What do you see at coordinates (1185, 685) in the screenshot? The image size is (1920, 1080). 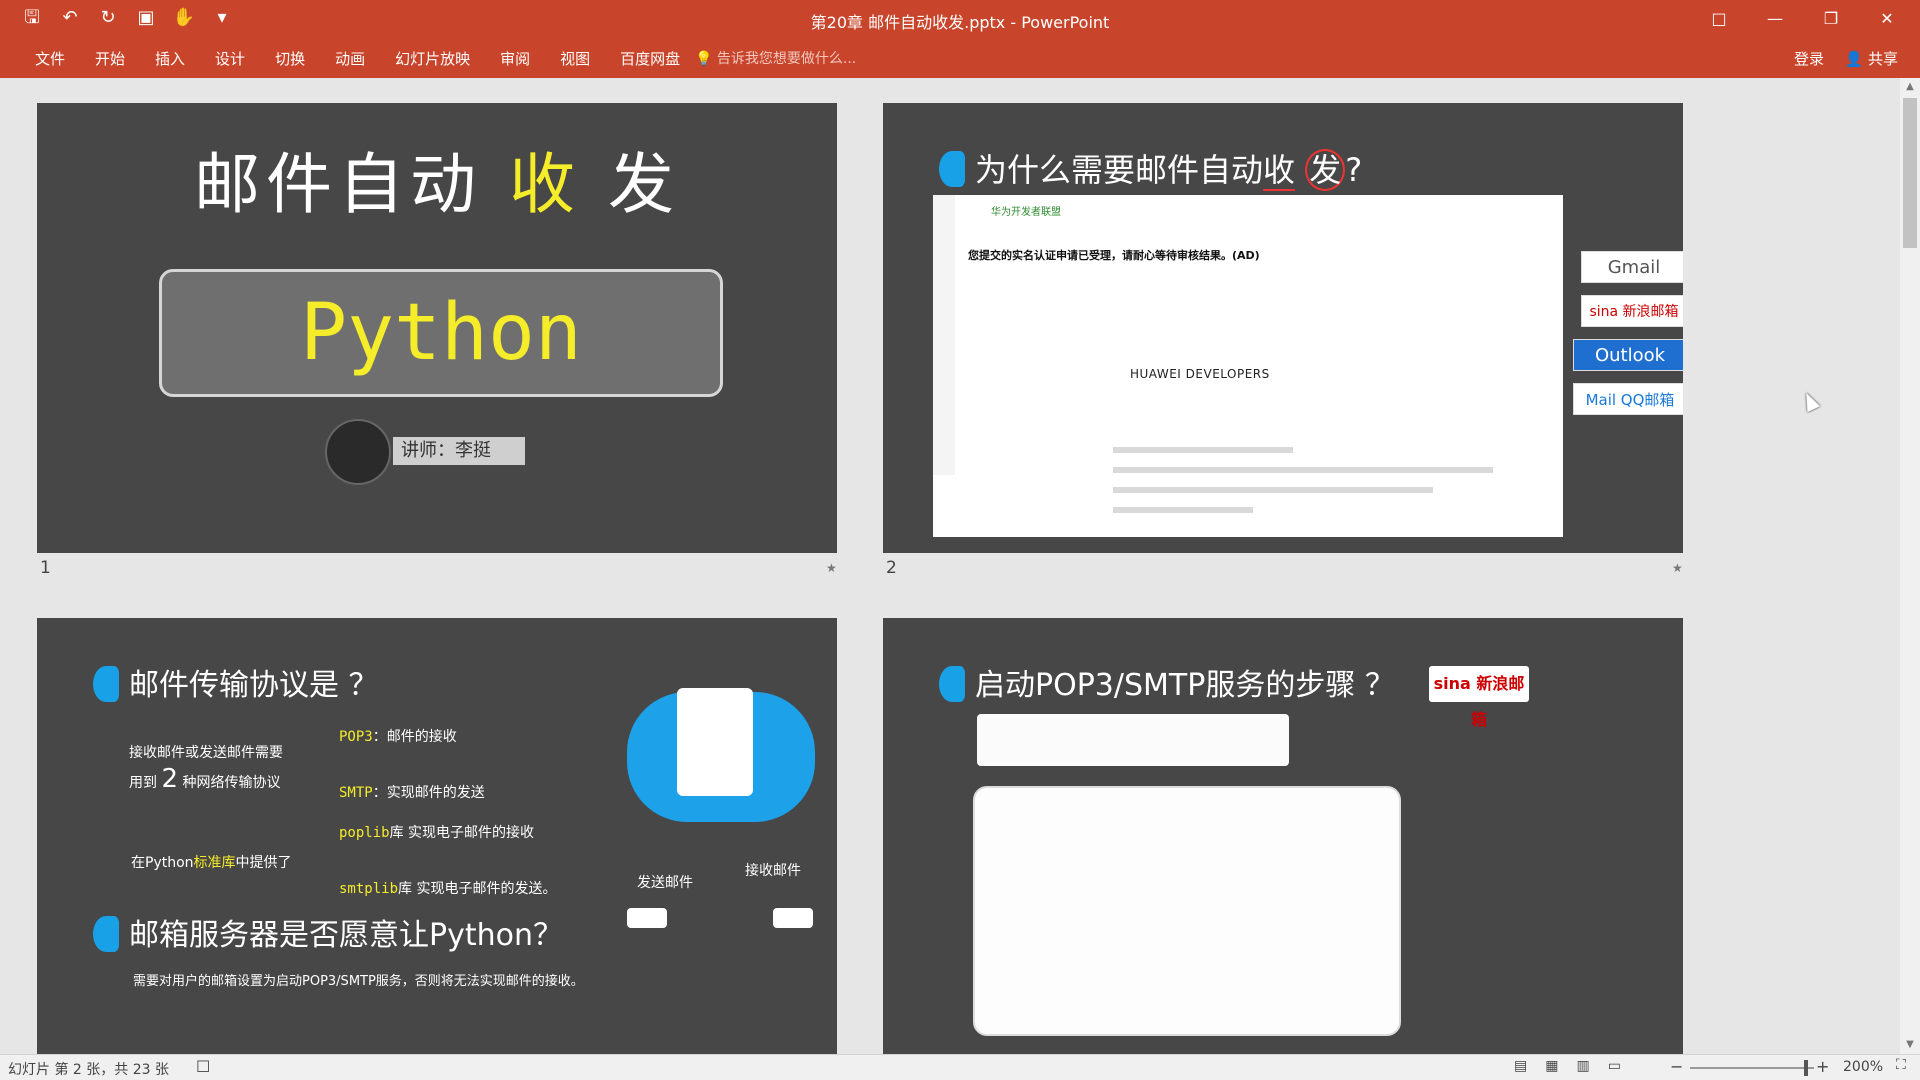 I see `slide4-title: 启动POP3/SMTP服务的步骤 ？` at bounding box center [1185, 685].